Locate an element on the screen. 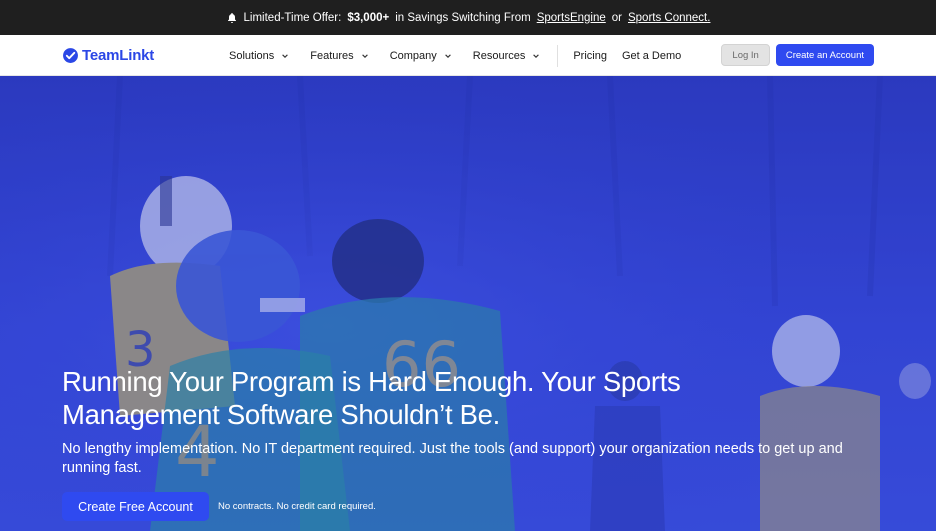 Image resolution: width=936 pixels, height=531 pixels. nav-item-company: Company is located at coordinates (421, 56).